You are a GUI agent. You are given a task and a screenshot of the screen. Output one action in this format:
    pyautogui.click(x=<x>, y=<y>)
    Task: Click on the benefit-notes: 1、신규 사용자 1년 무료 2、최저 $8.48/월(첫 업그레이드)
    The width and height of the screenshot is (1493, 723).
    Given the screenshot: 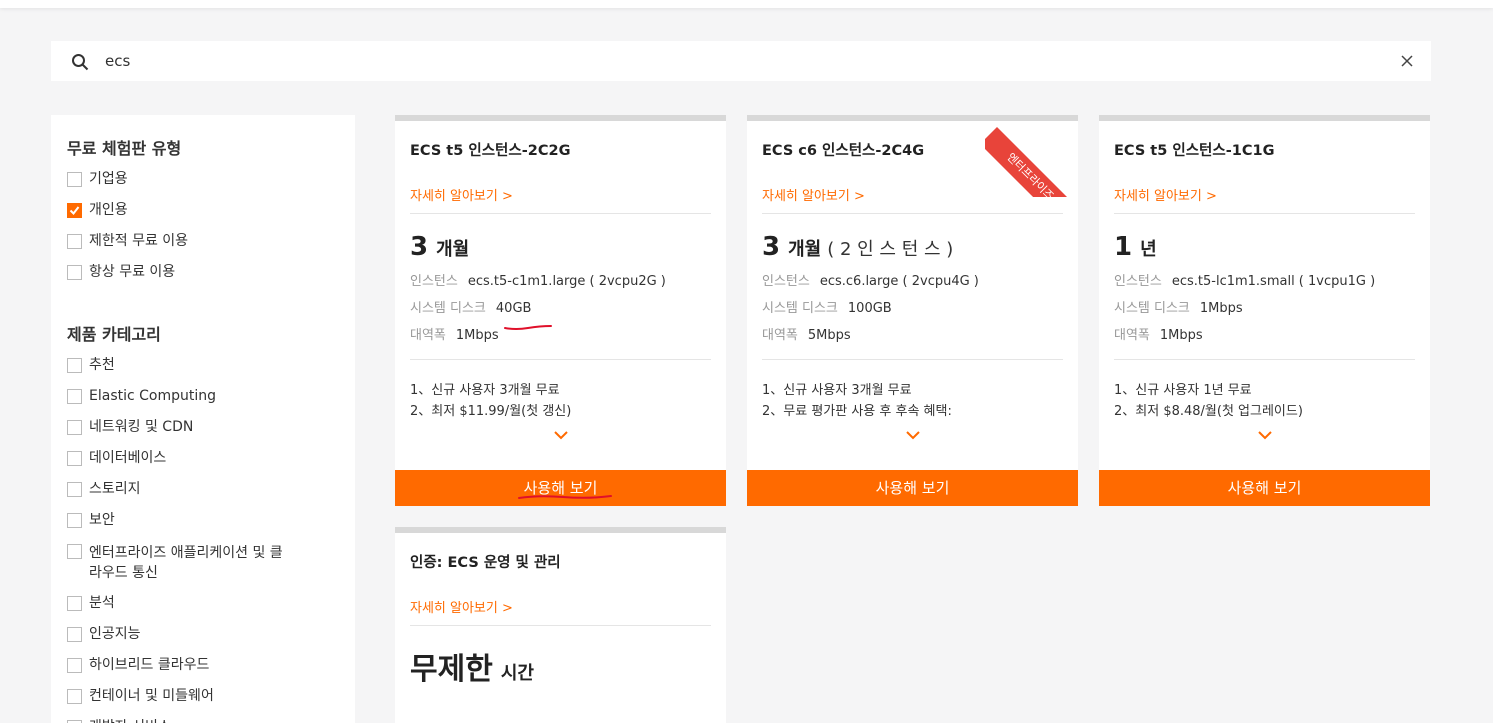 What is the action you would take?
    pyautogui.click(x=1264, y=401)
    